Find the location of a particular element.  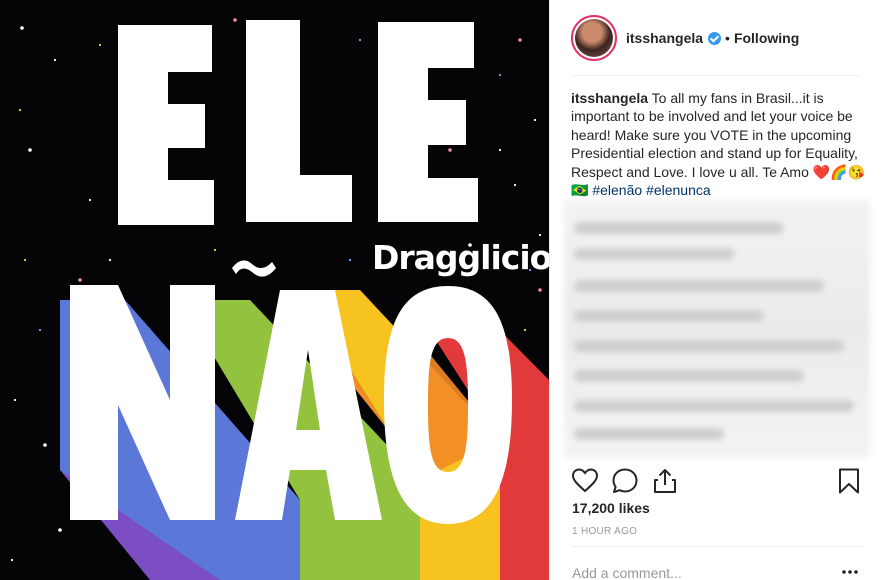

username-link: itsshangela is located at coordinates (664, 38).